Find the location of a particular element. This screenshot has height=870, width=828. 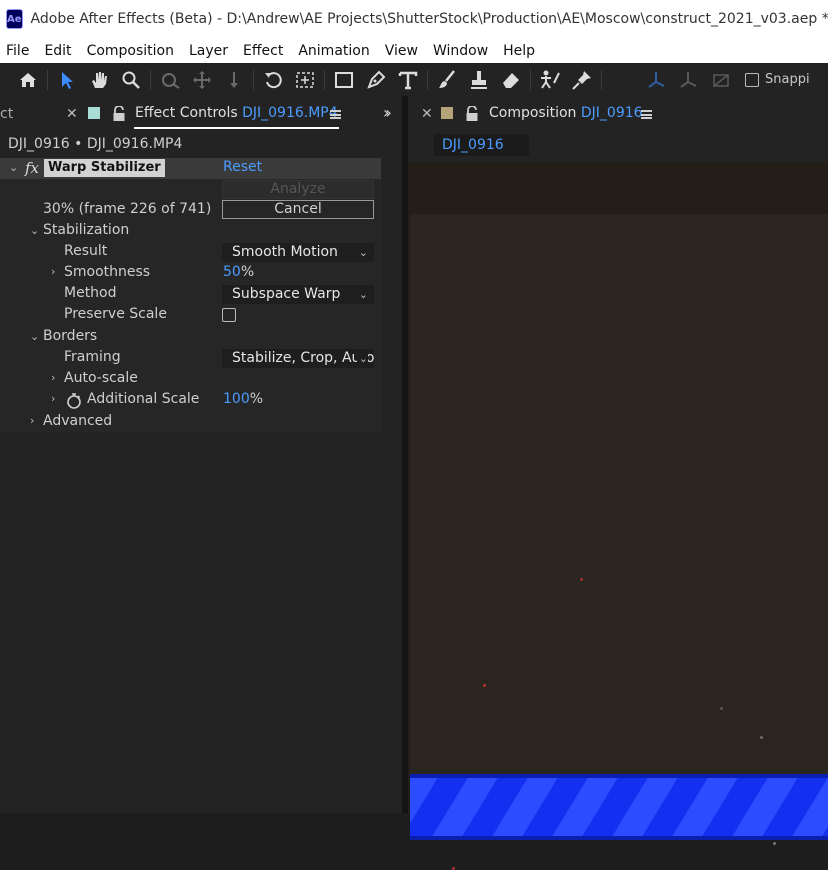

tab-layer-name: DJI_0916.MP4 is located at coordinates (290, 113).